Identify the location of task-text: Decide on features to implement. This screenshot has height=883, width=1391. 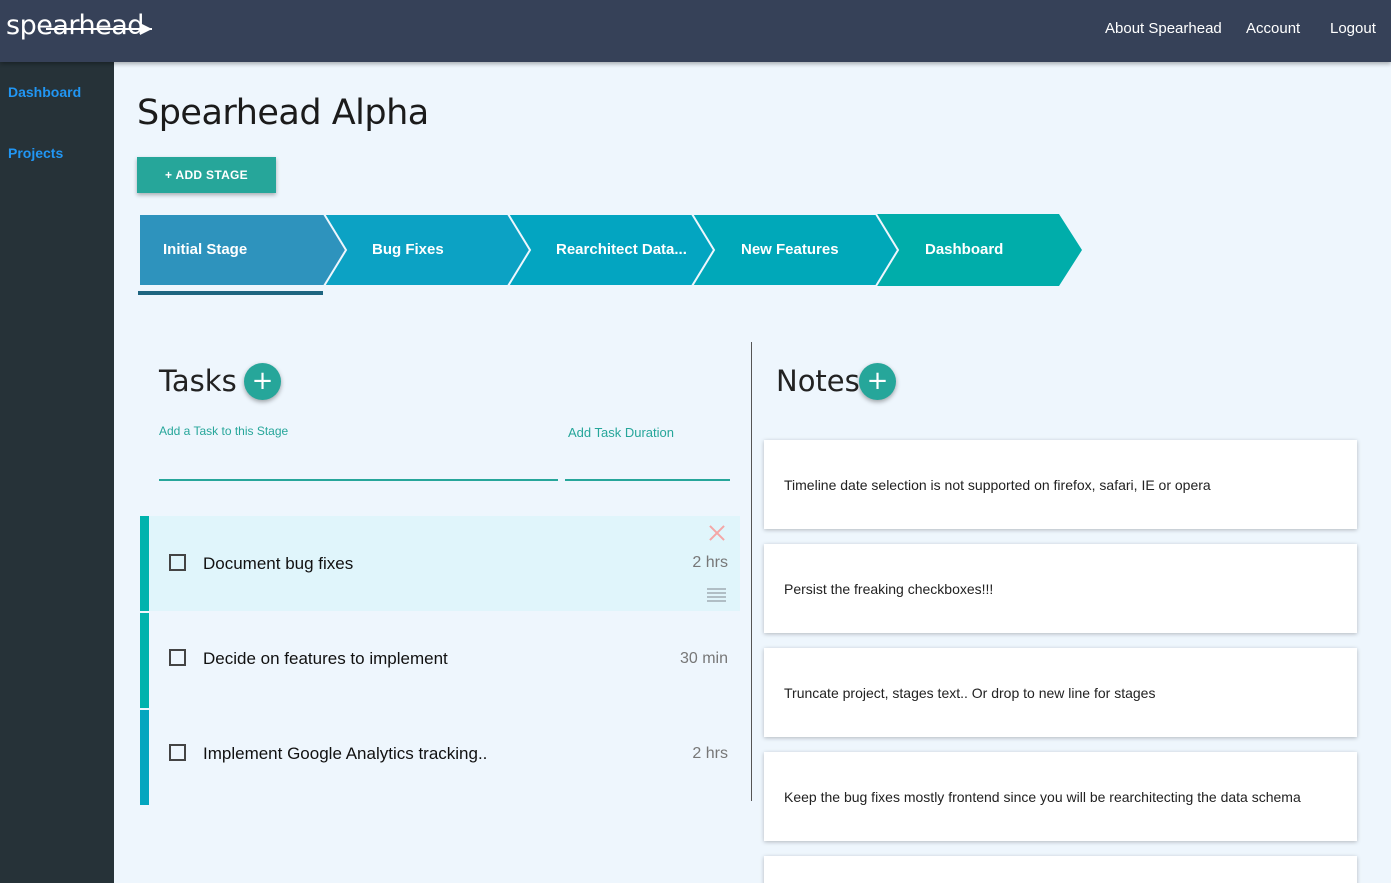
(325, 658).